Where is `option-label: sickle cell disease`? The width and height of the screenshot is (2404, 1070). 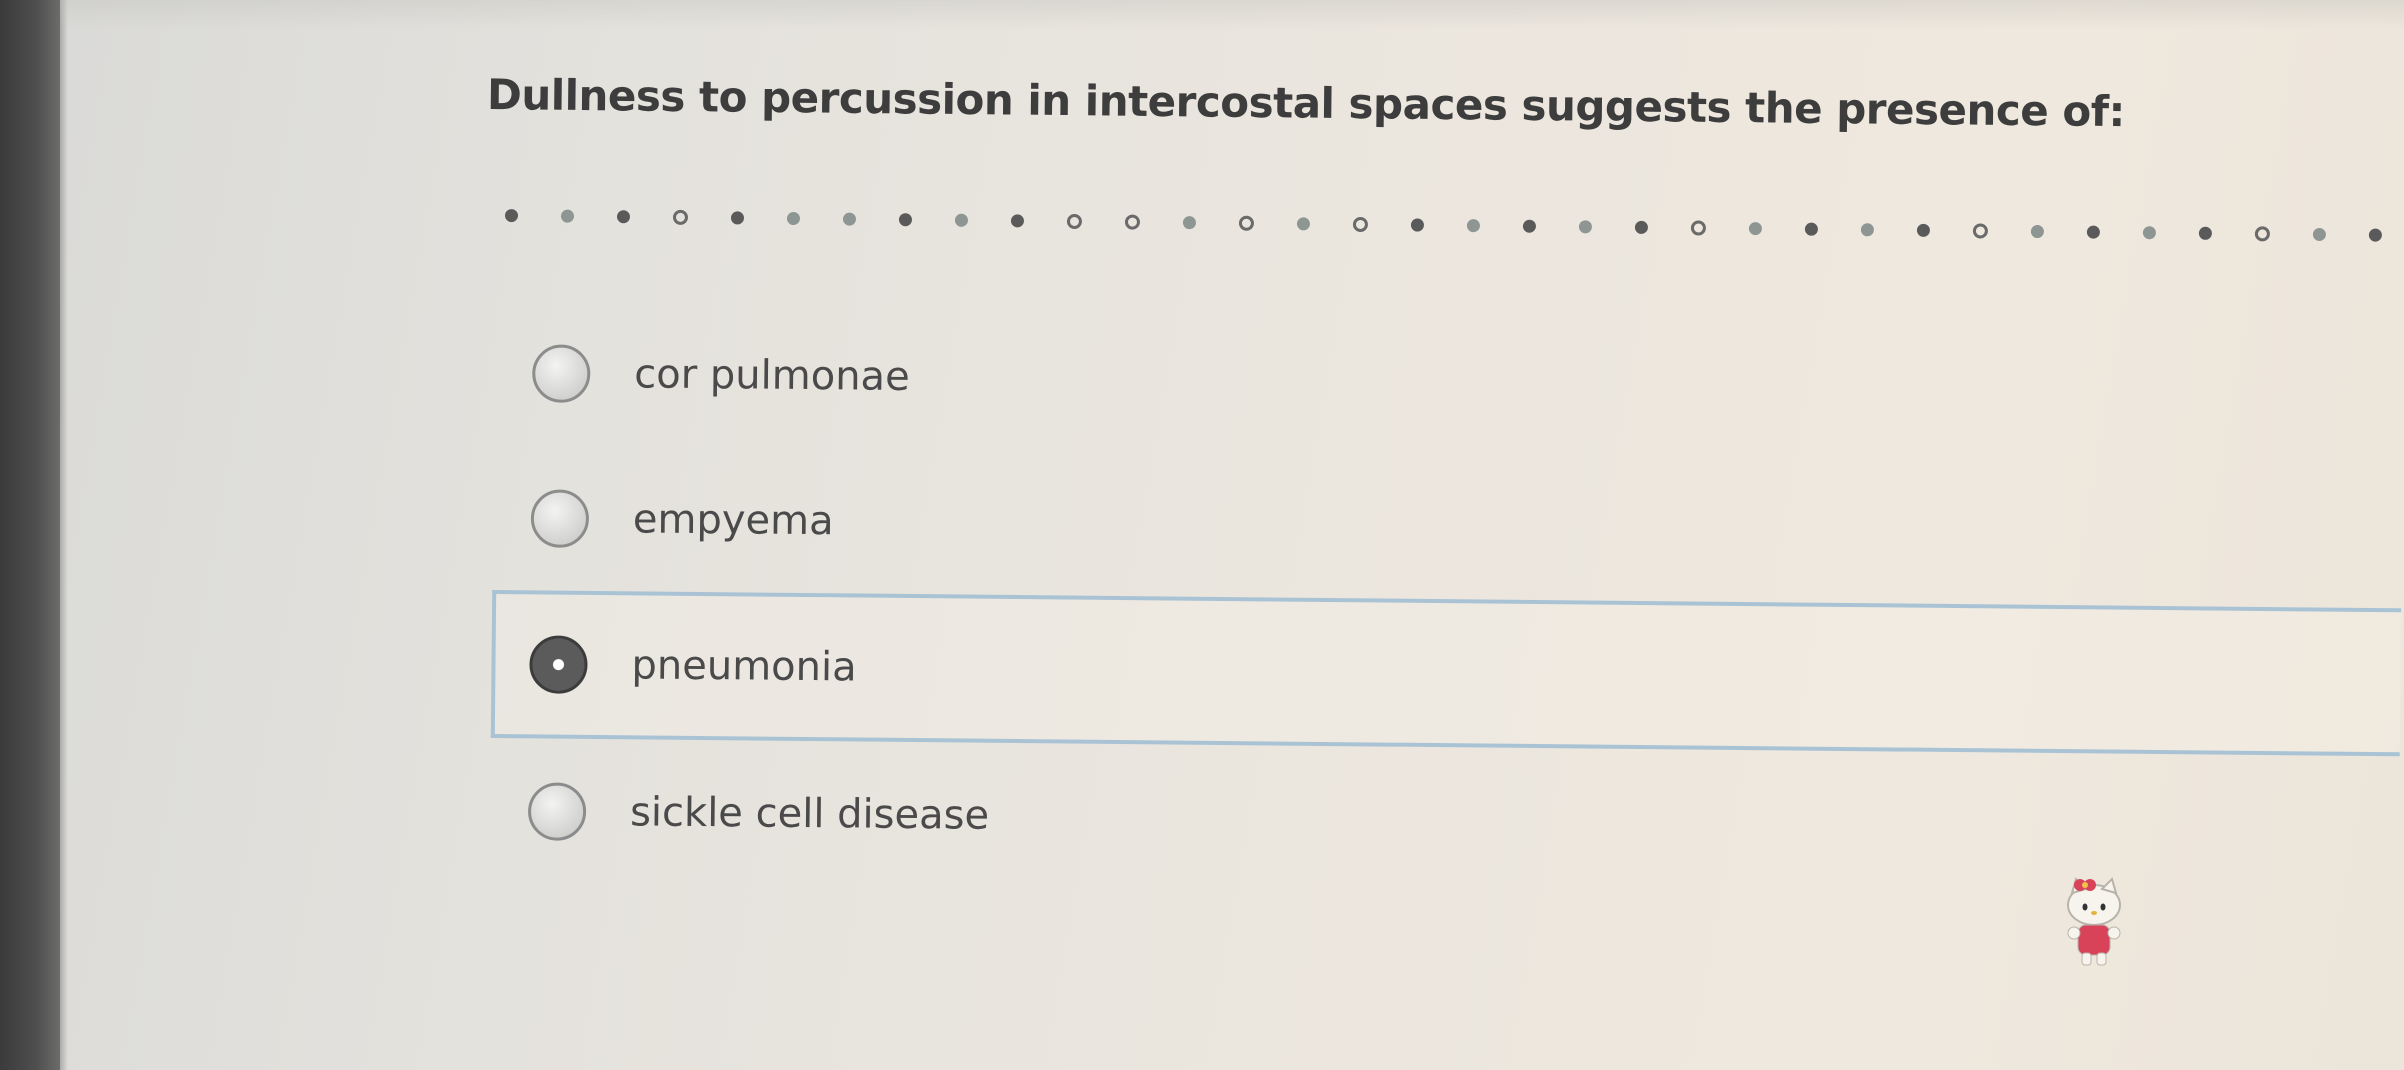
option-label: sickle cell disease is located at coordinates (809, 813).